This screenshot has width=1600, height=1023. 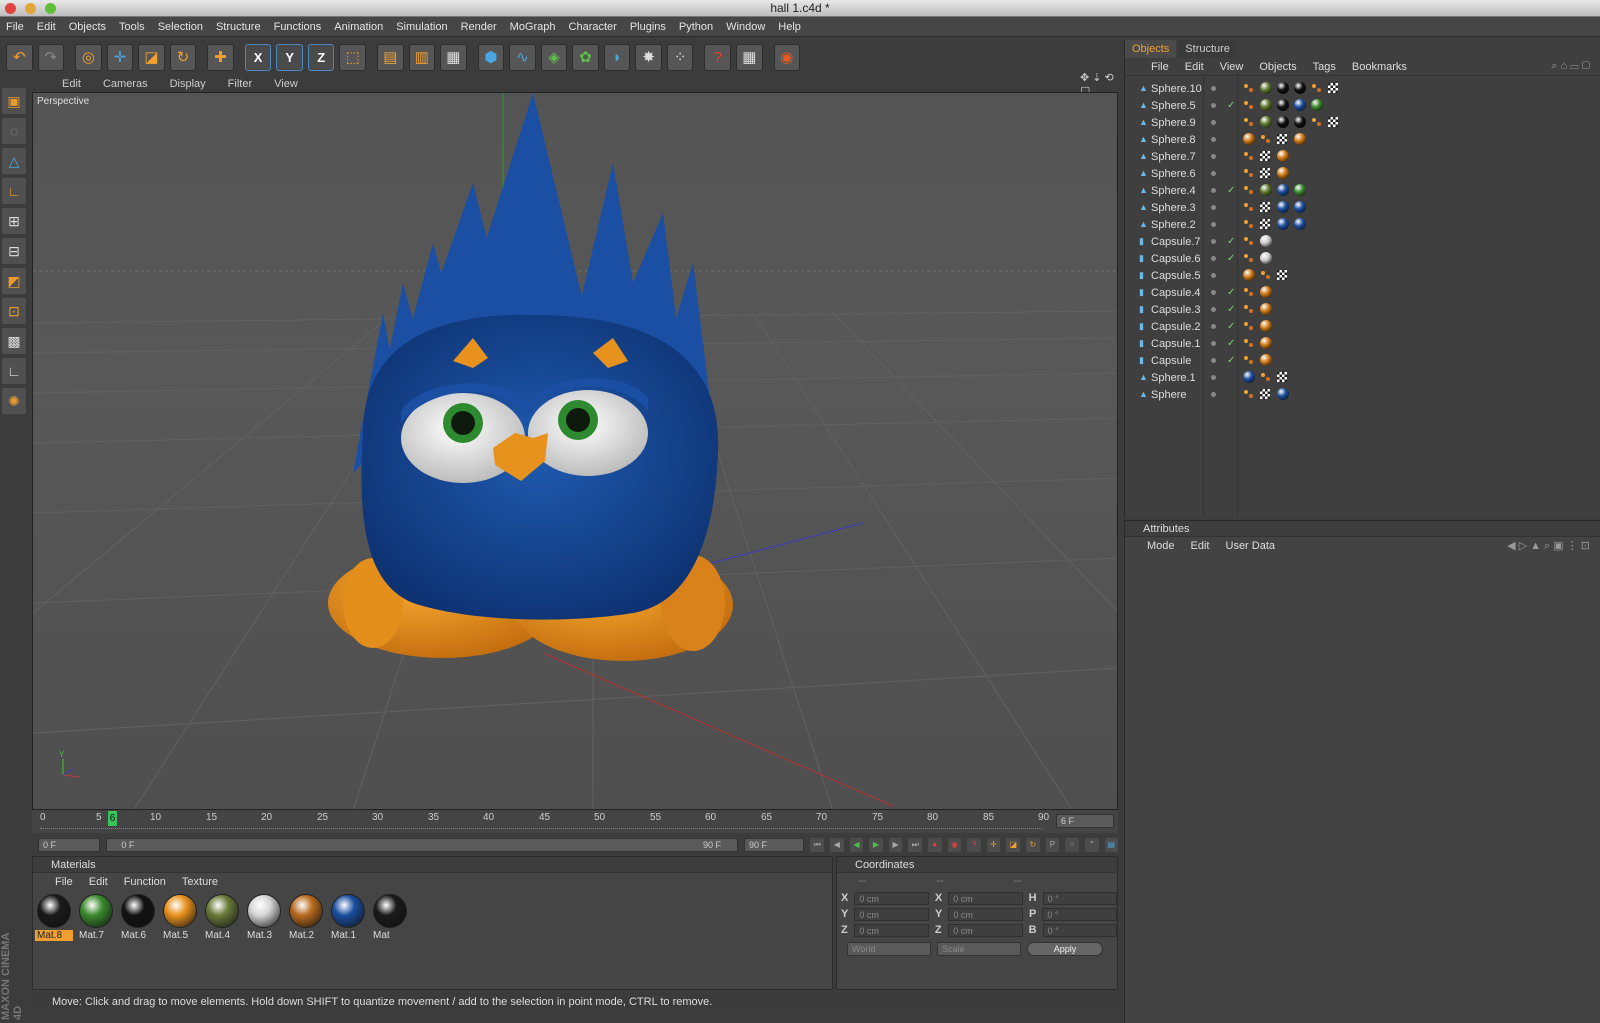 What do you see at coordinates (96, 917) in the screenshot?
I see `material-swatch: Mat.7` at bounding box center [96, 917].